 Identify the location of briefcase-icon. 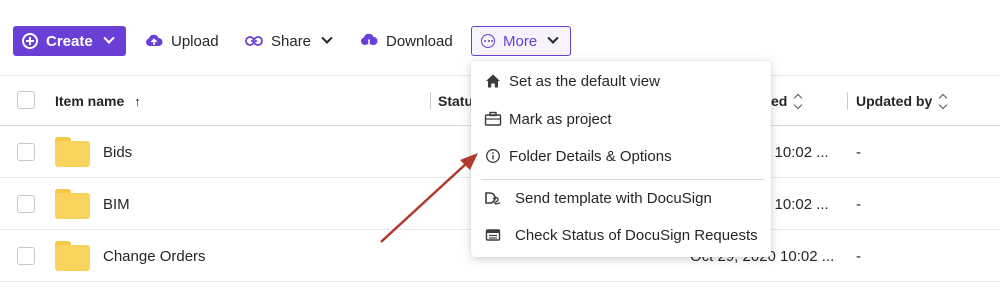
(493, 119).